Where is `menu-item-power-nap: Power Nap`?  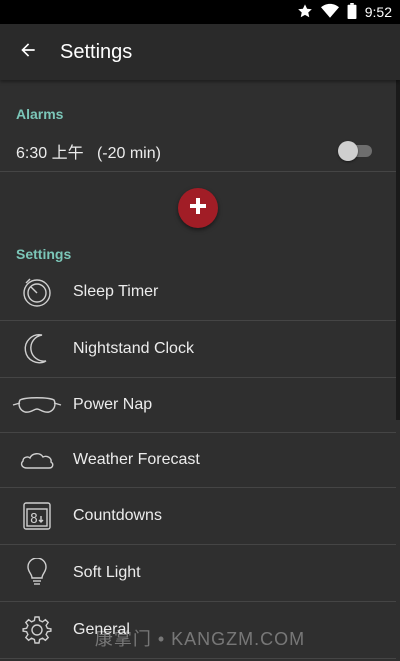 menu-item-power-nap: Power Nap is located at coordinates (198, 405).